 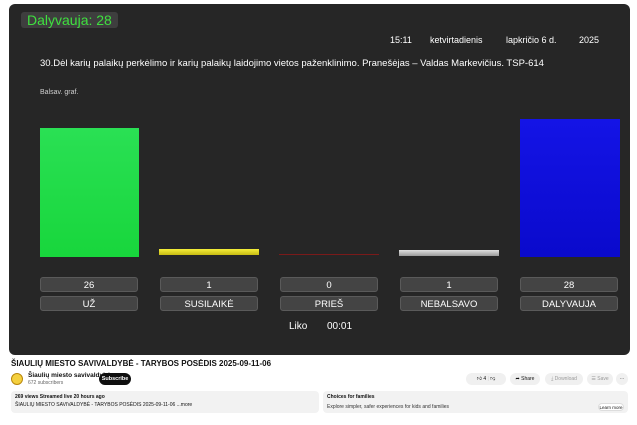 I want to click on header-date: lapkričio 6 d., so click(x=531, y=40).